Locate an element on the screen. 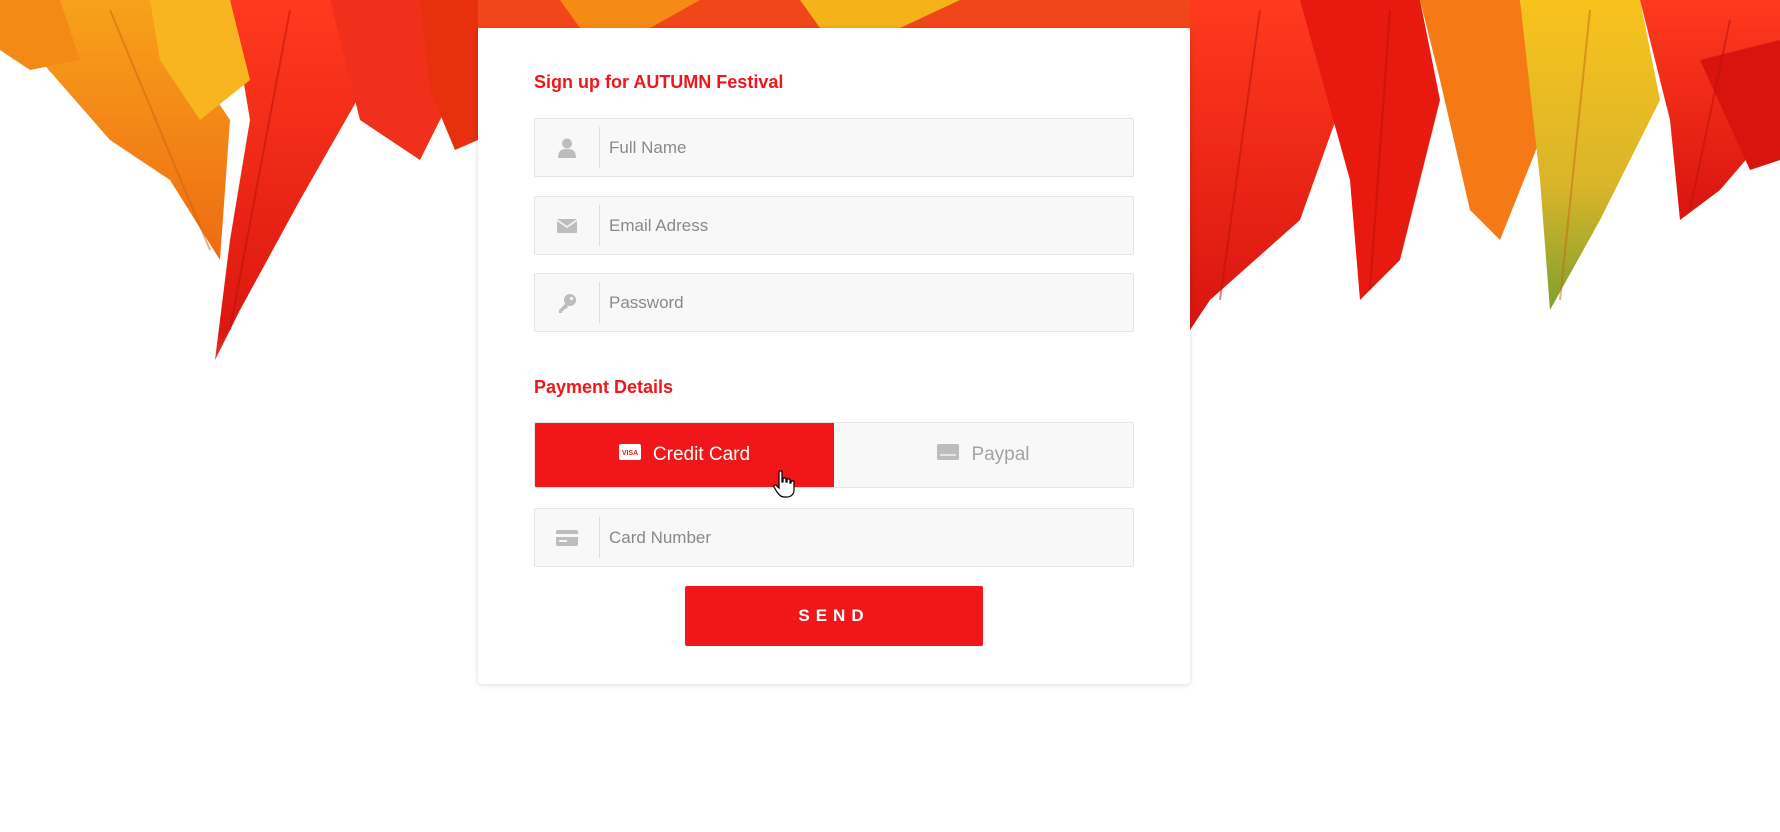  full-name-field is located at coordinates (834, 147).